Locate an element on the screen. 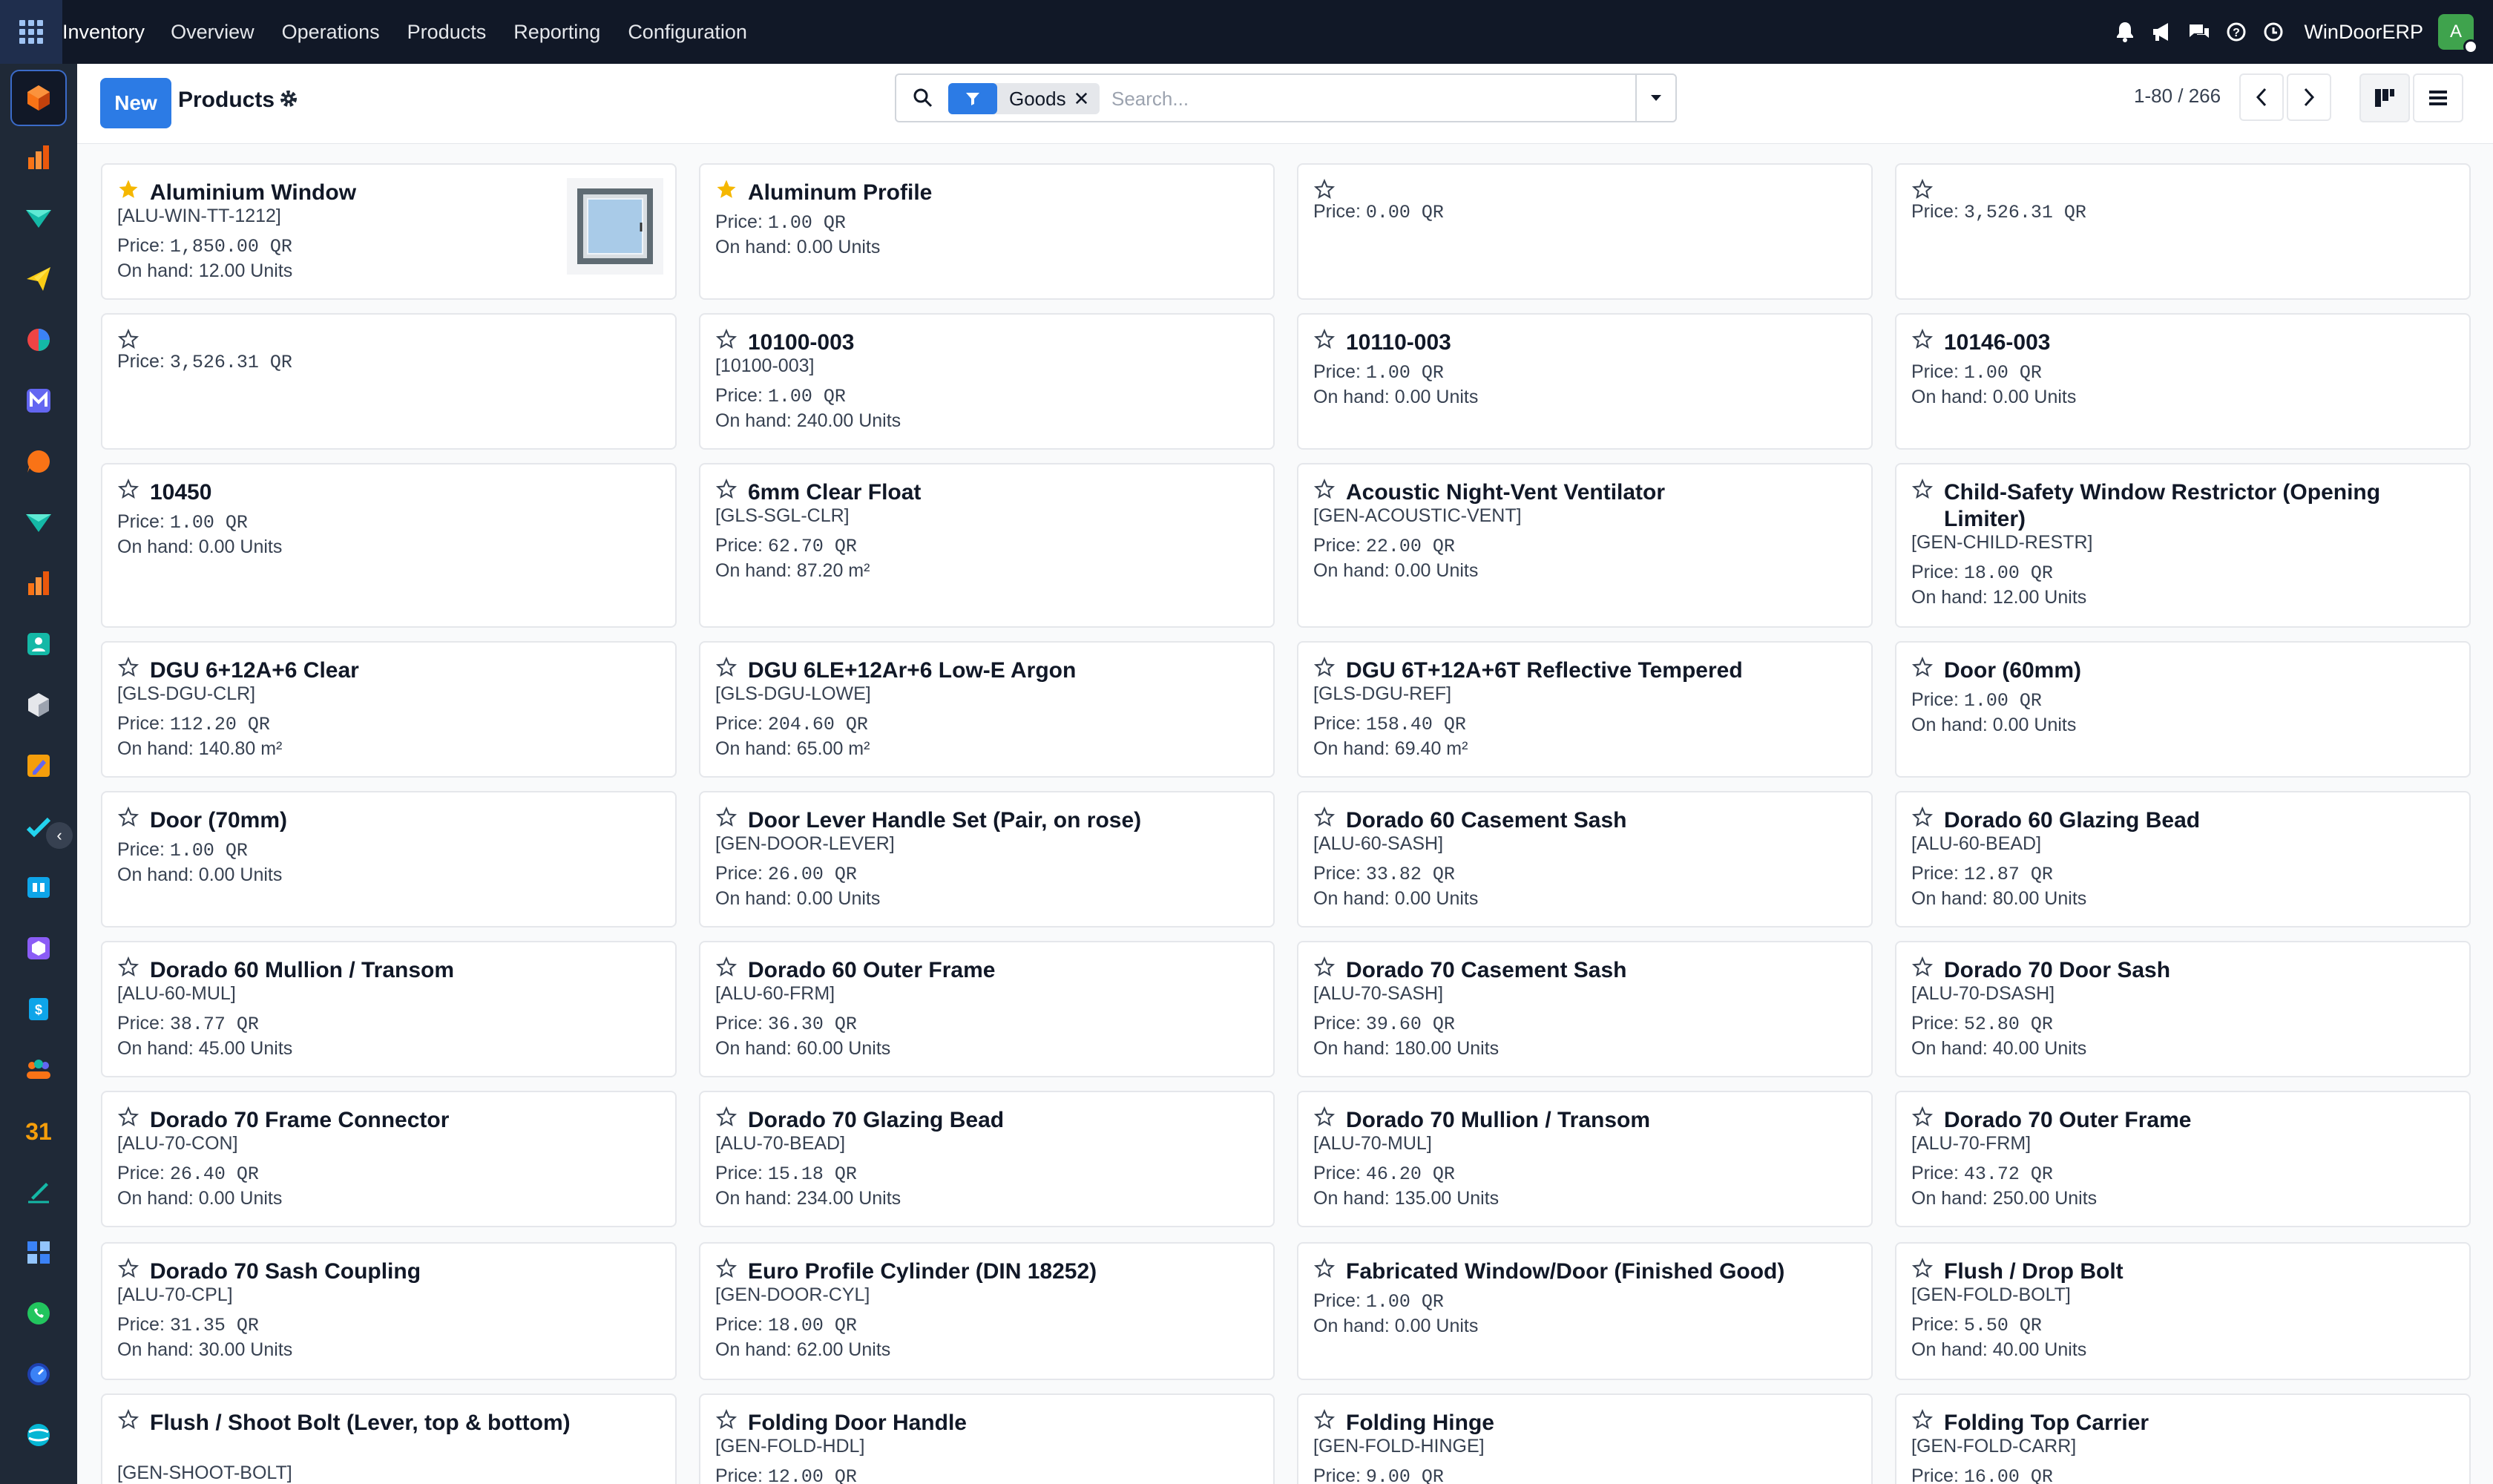 Image resolution: width=2493 pixels, height=1484 pixels. menu-overview: Overview is located at coordinates (212, 32).